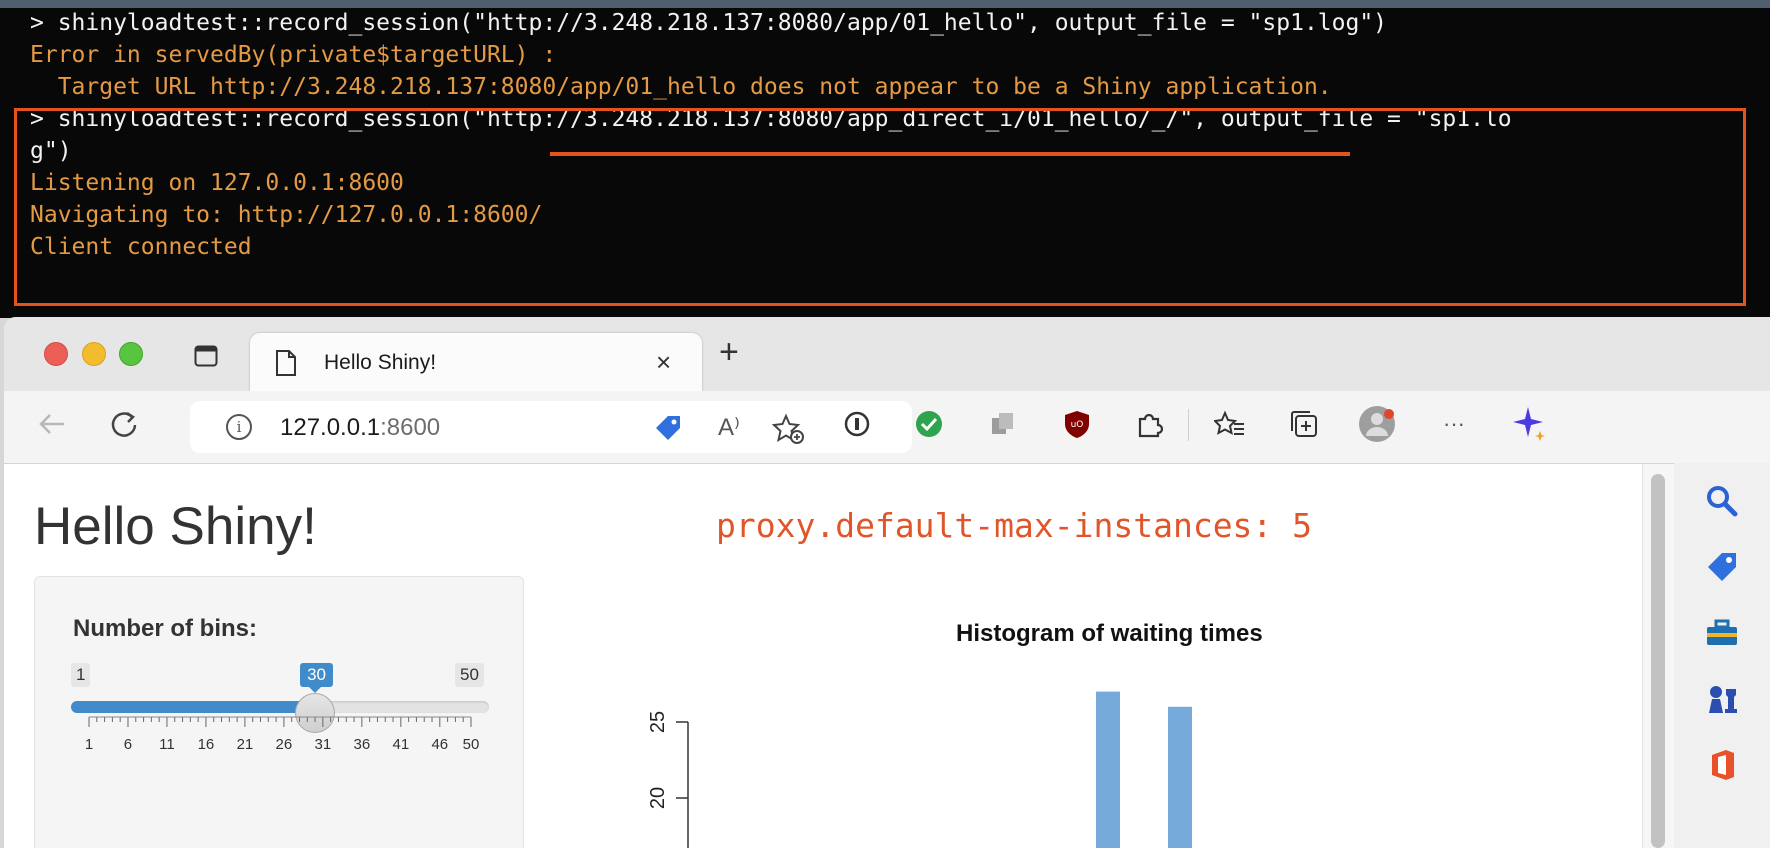 The image size is (1770, 848). What do you see at coordinates (1230, 424) in the screenshot?
I see `favorites-icon` at bounding box center [1230, 424].